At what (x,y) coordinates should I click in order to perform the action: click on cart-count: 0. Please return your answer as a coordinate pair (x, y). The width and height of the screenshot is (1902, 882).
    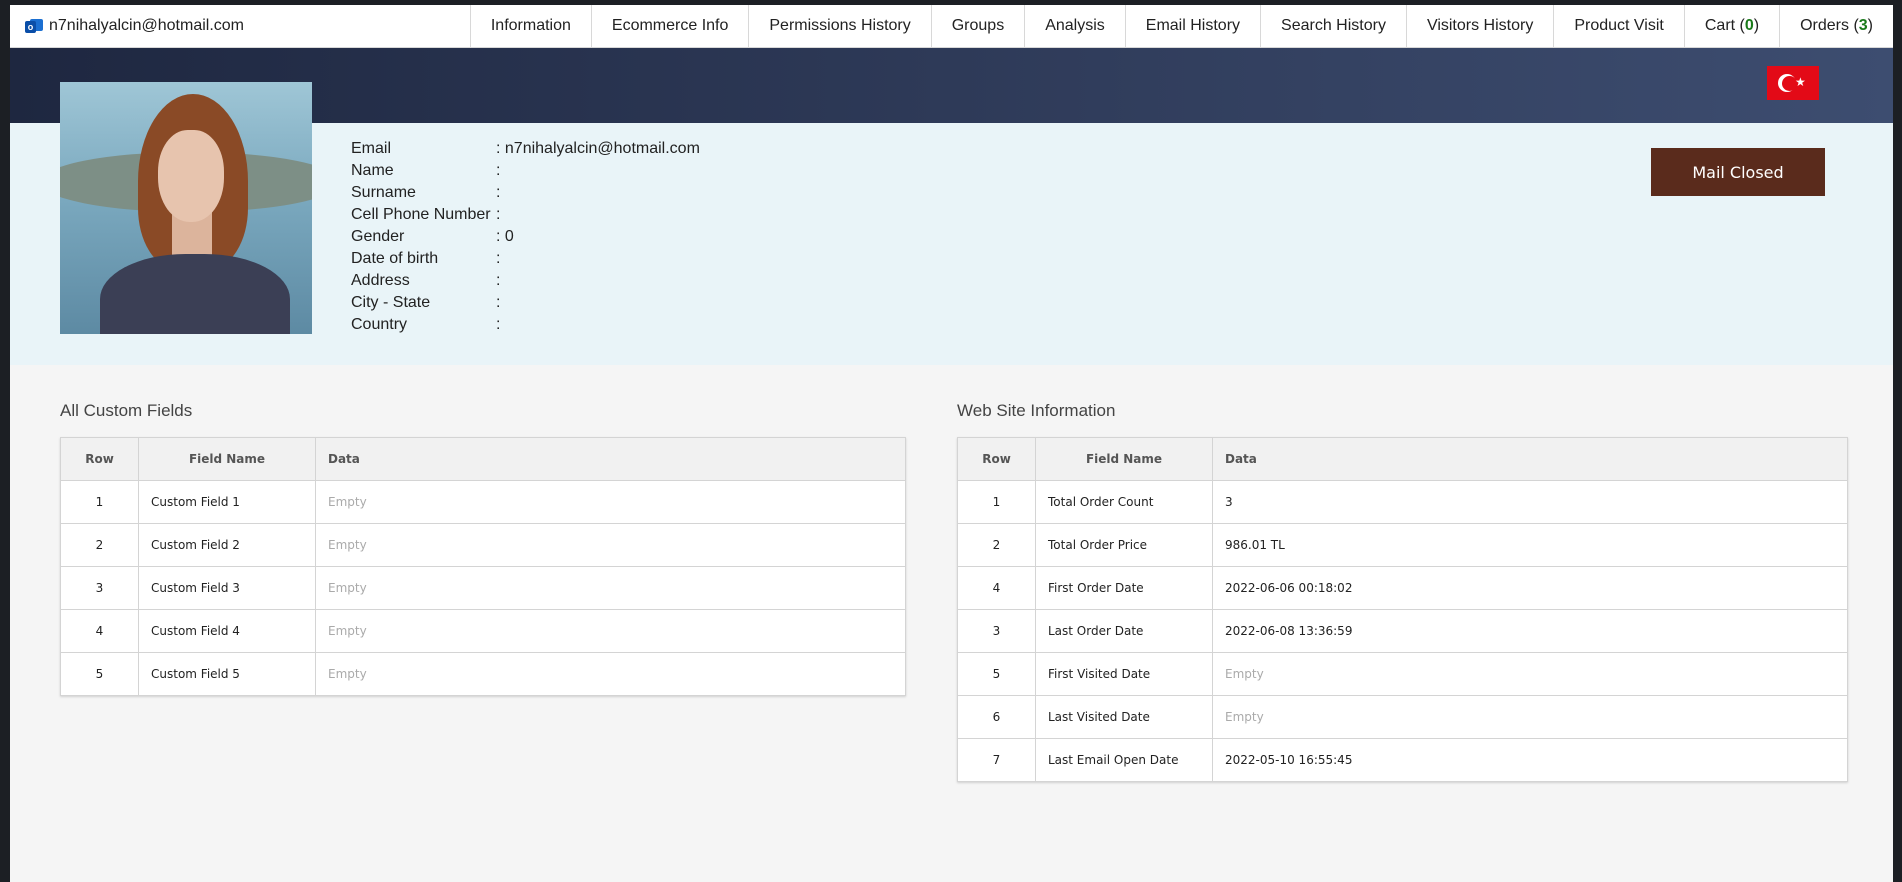
    Looking at the image, I should click on (1749, 25).